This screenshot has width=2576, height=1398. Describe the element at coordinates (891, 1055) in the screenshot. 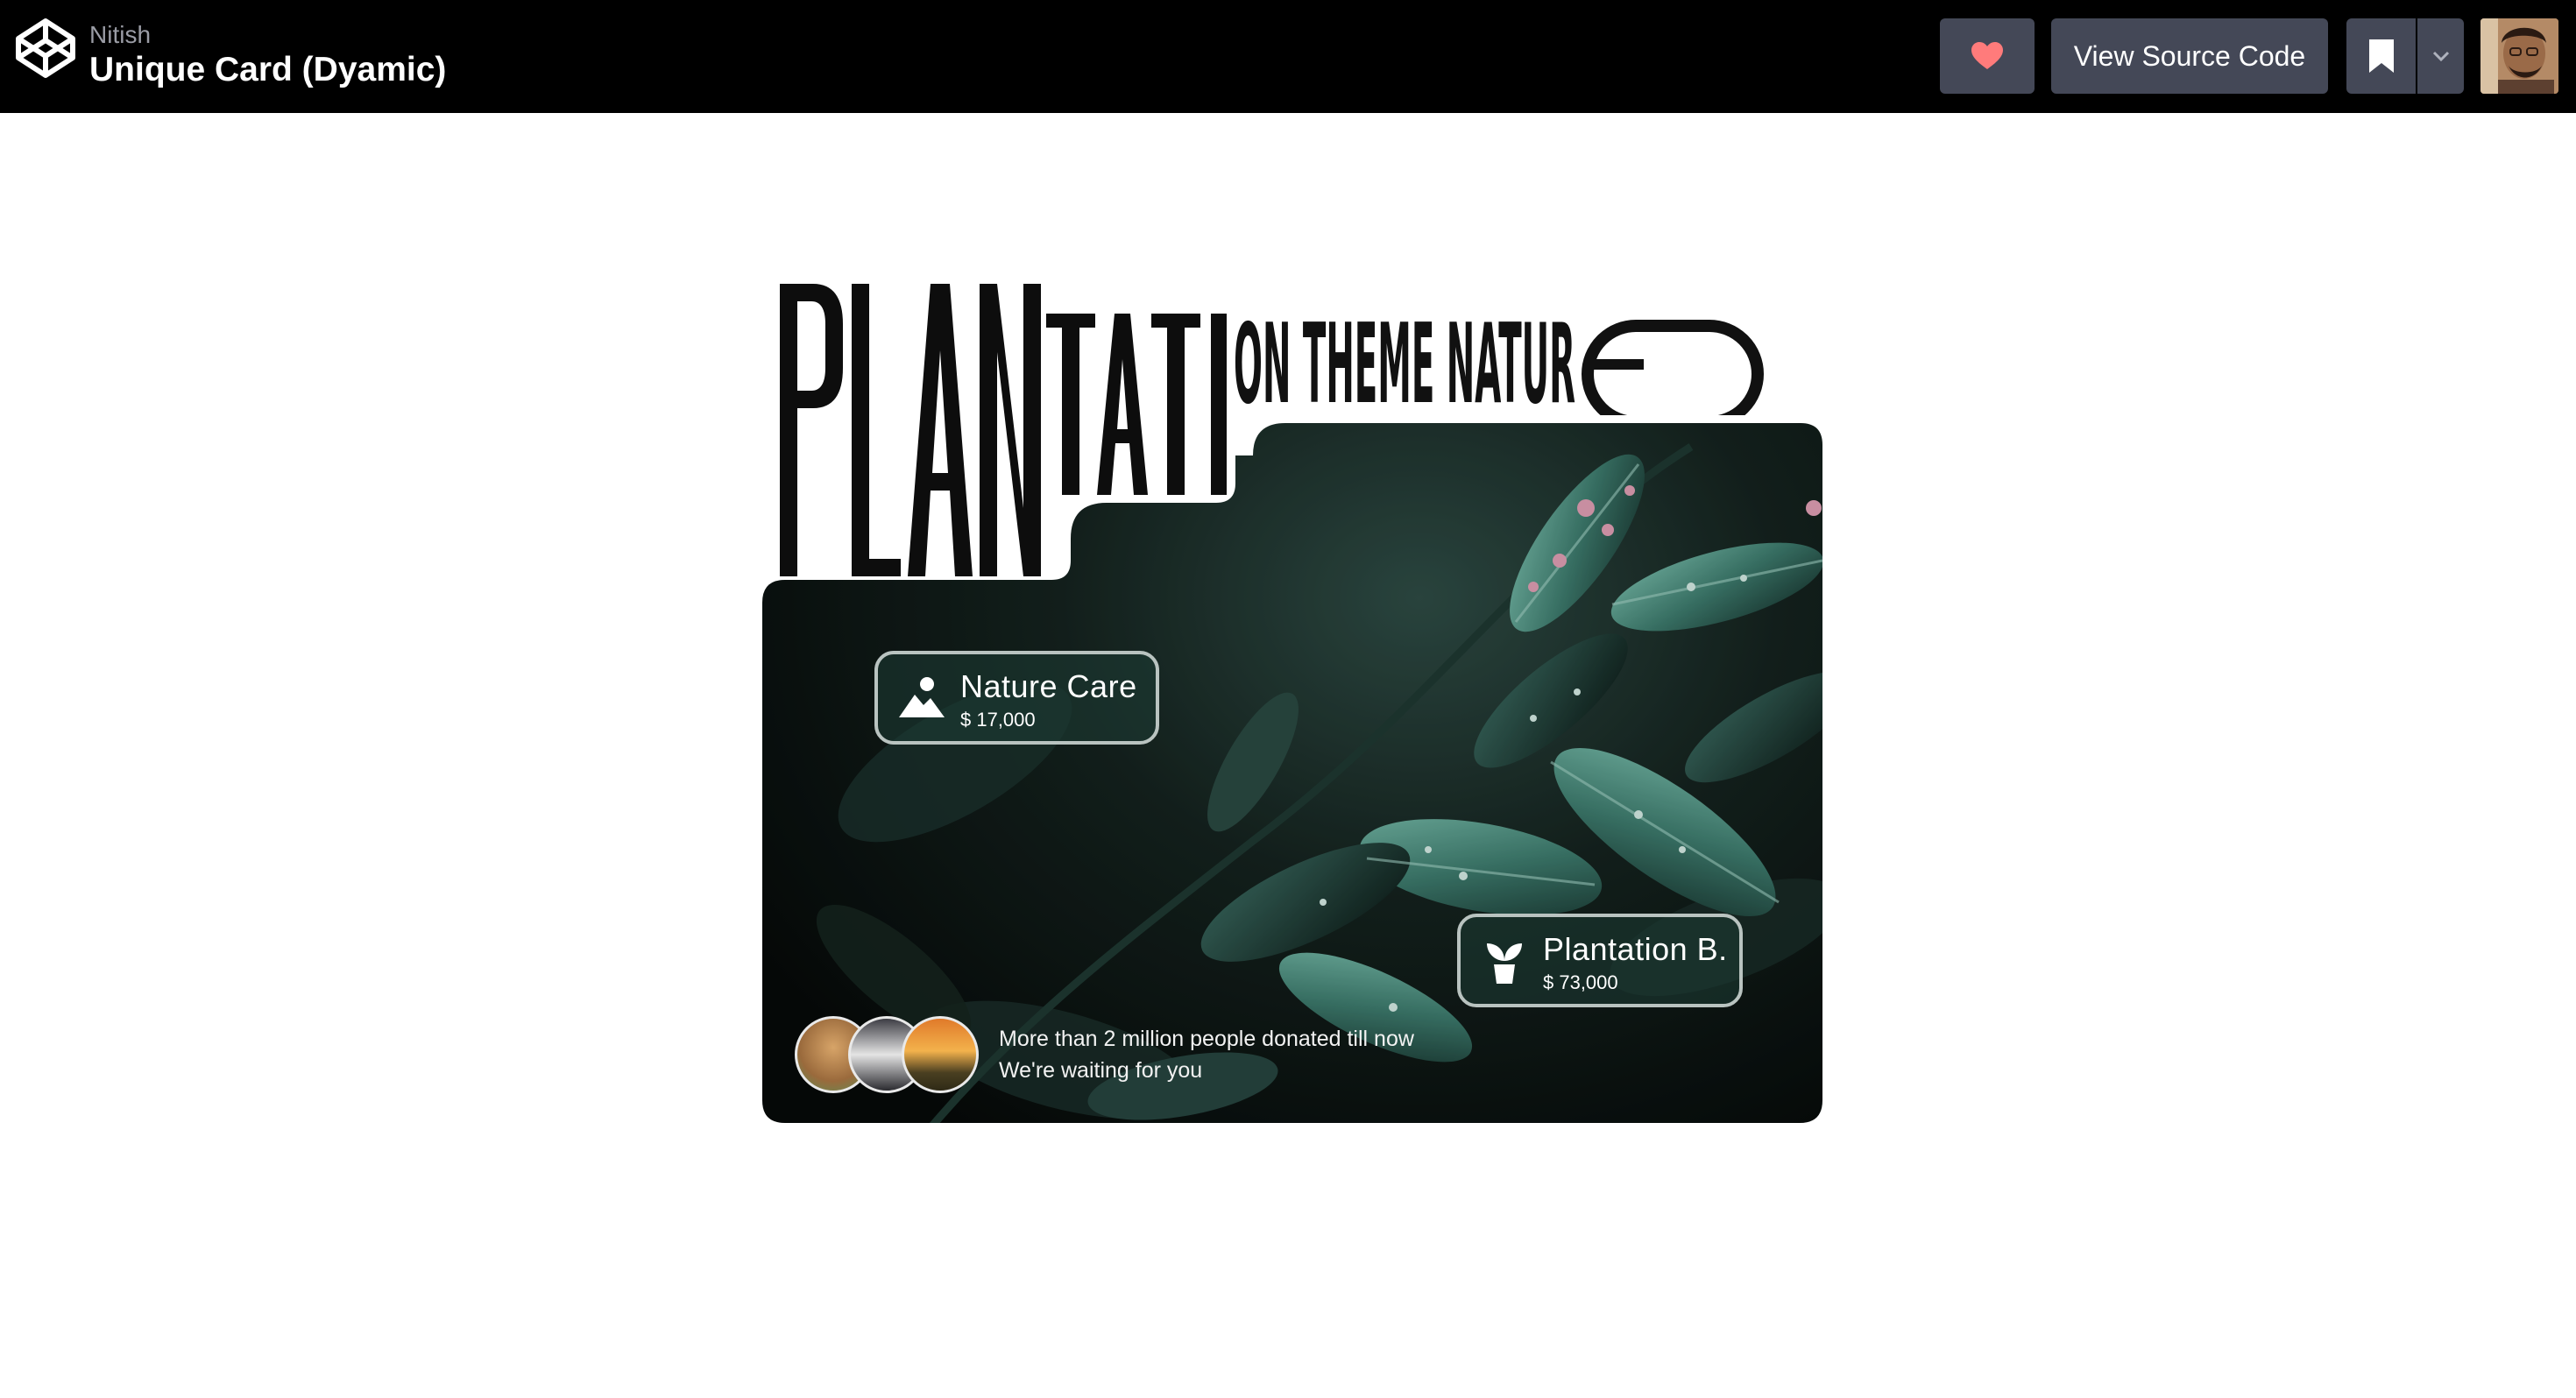

I see `donor-avatars` at that location.